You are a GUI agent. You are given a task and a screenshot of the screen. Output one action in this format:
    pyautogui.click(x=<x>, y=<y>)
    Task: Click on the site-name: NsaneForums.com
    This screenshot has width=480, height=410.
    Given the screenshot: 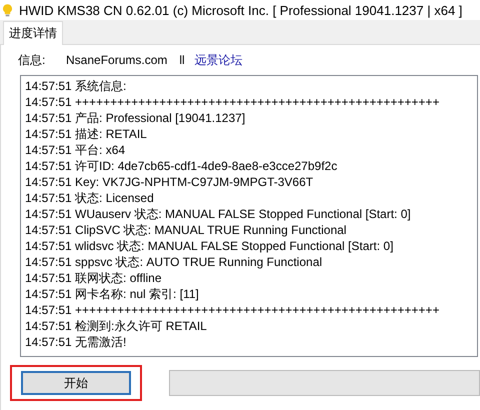 What is the action you would take?
    pyautogui.click(x=117, y=60)
    